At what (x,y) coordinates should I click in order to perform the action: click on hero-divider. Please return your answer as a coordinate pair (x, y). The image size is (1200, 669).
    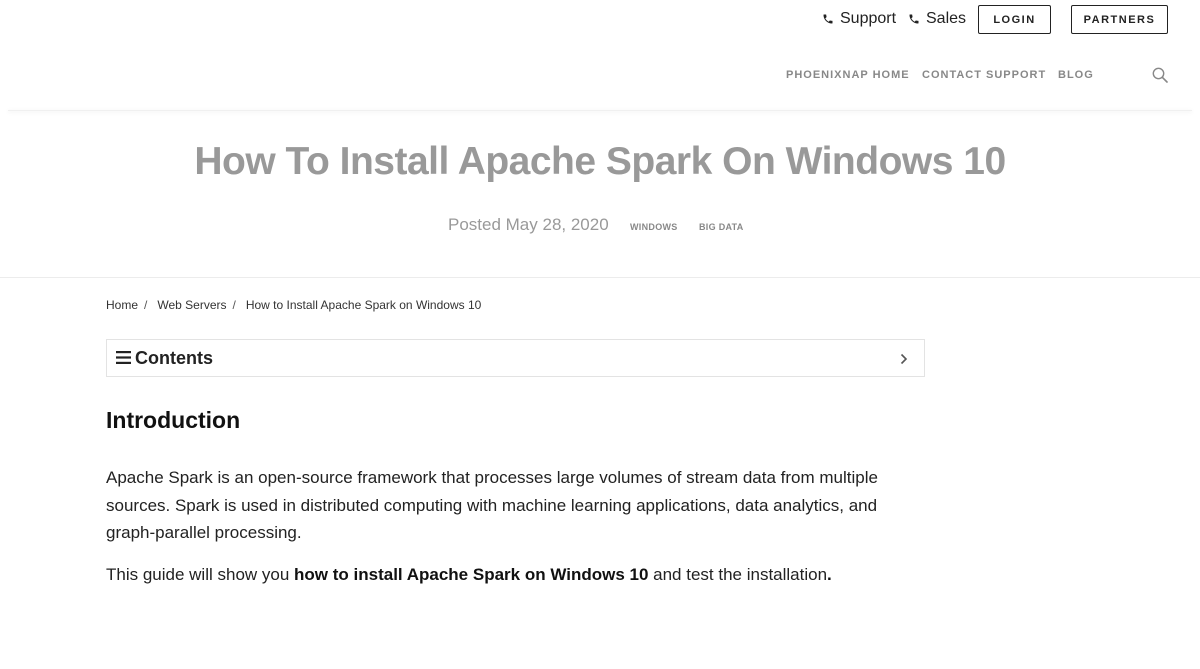
    Looking at the image, I should click on (600, 277).